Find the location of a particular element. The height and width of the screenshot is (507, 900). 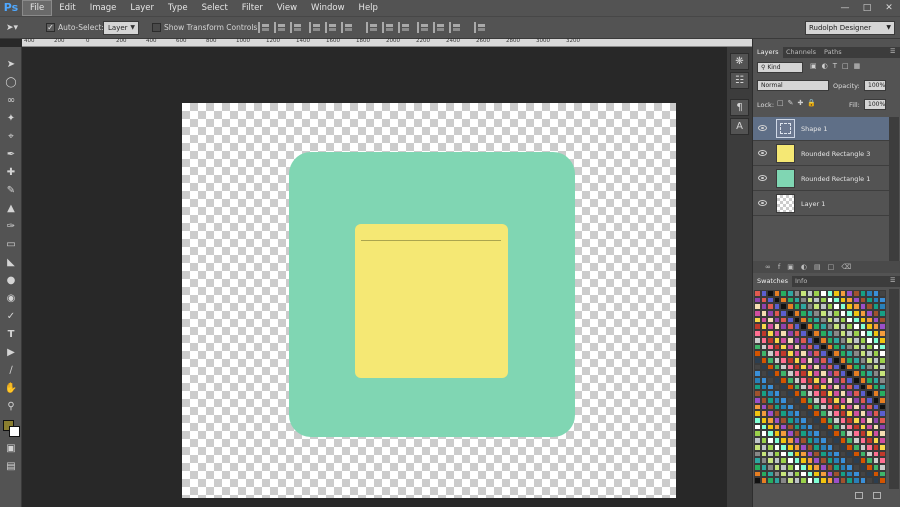

layers-footer-icons: ∞f▣◐▤□⌫ is located at coordinates (826, 267).